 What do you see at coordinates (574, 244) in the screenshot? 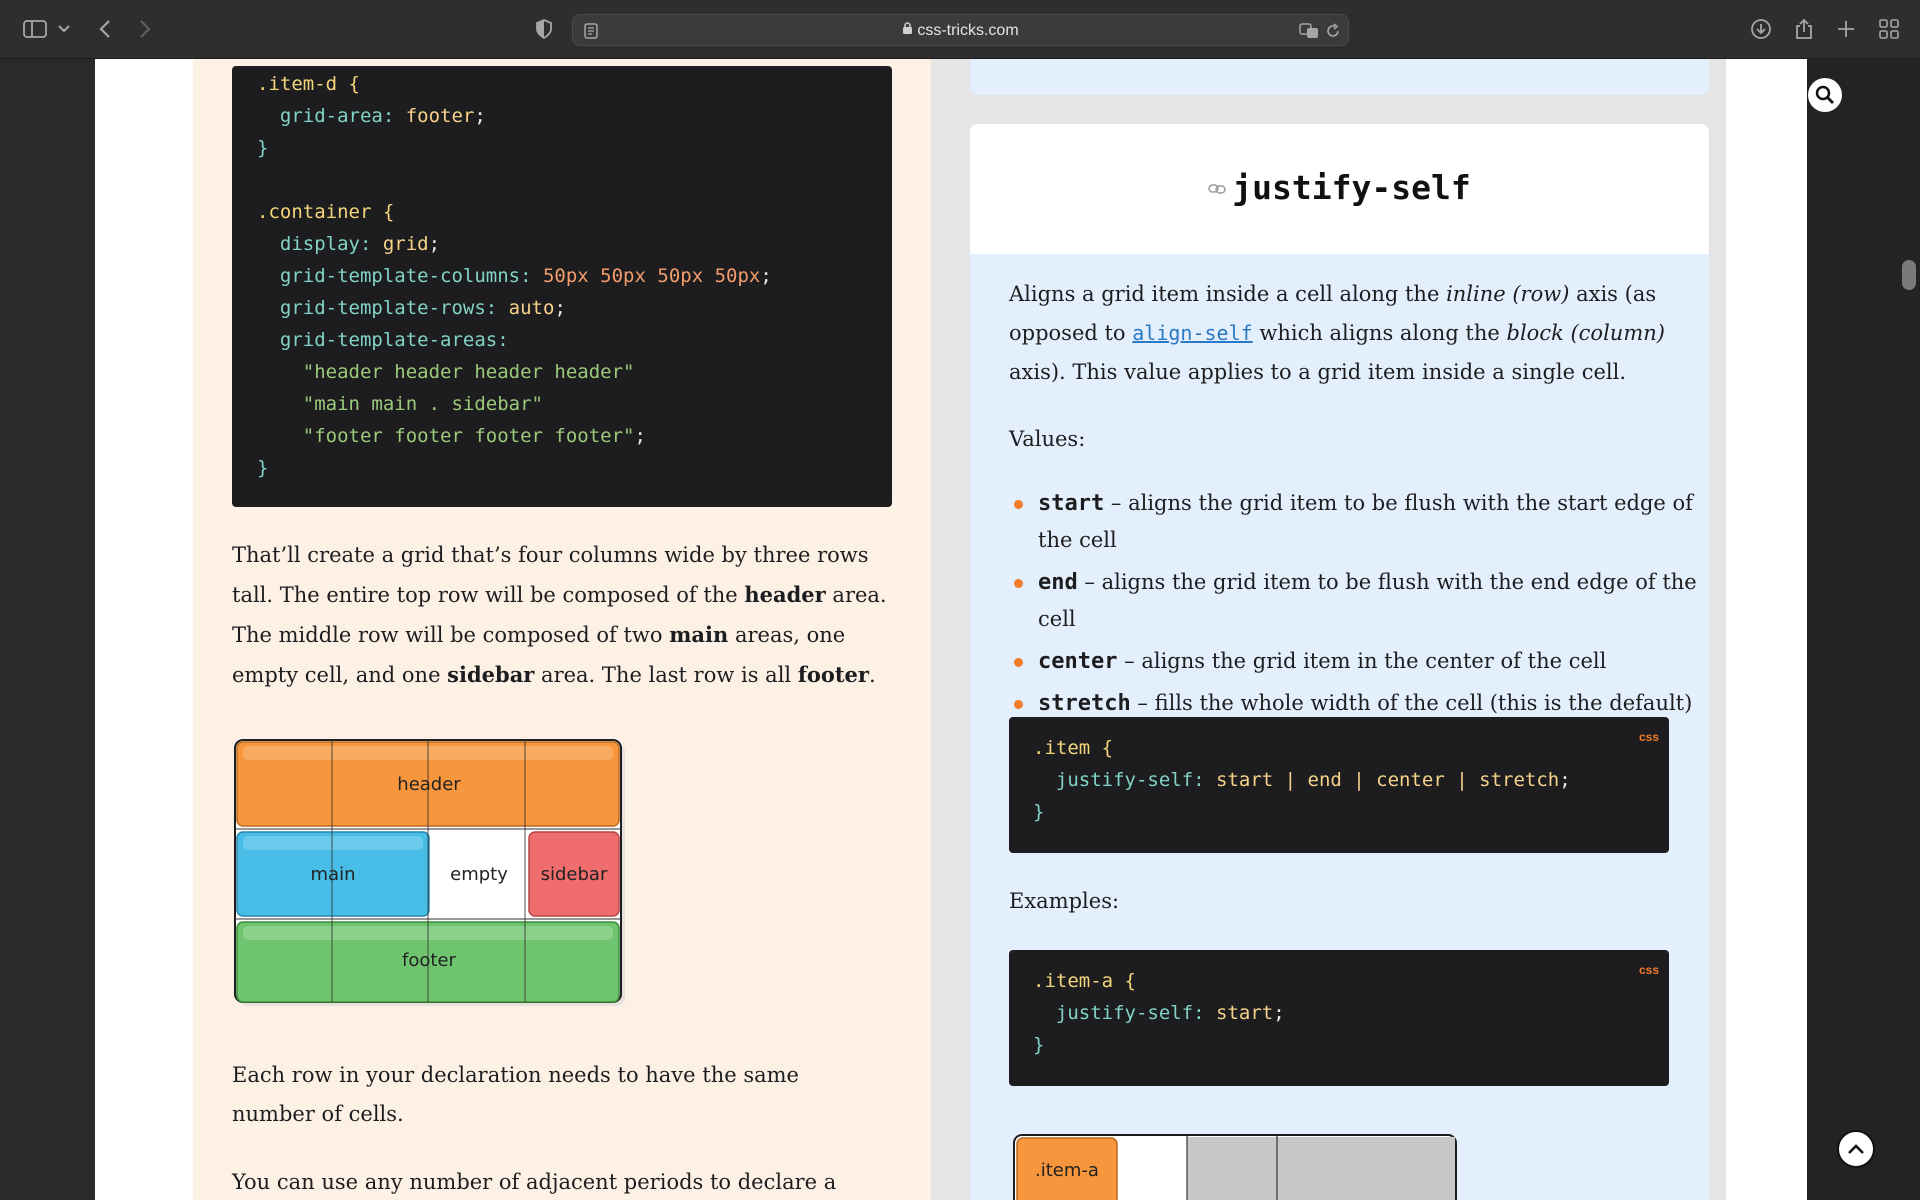
I see `code-line: display: grid;` at bounding box center [574, 244].